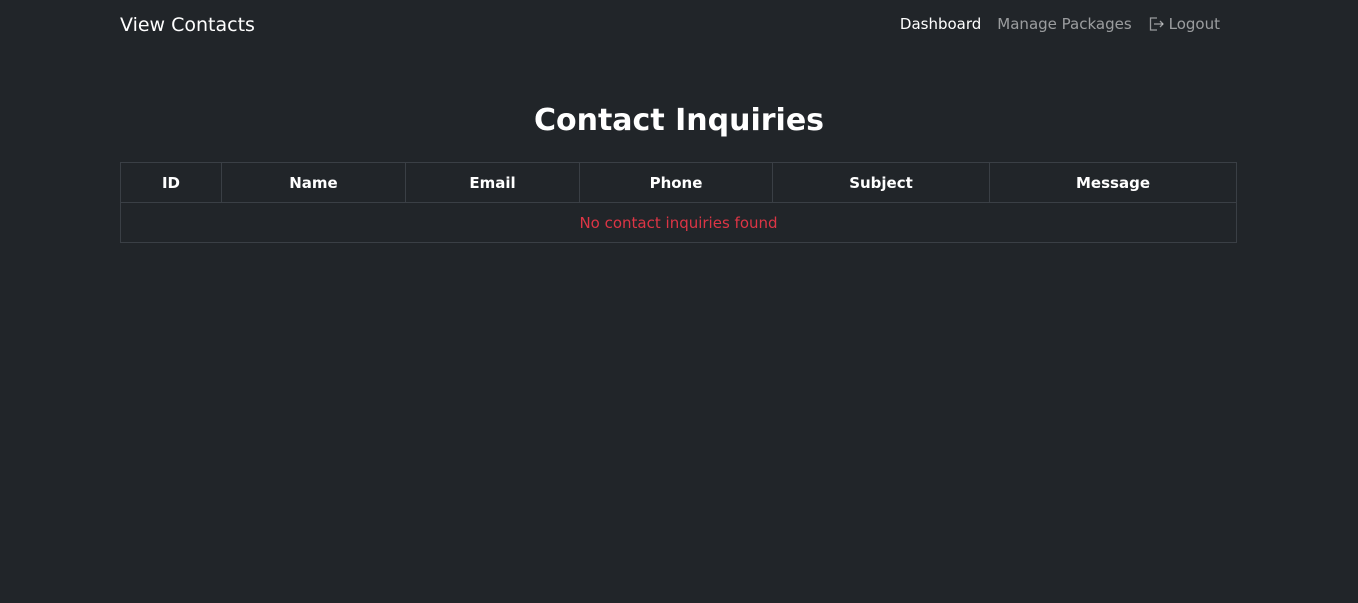  Describe the element at coordinates (1194, 24) in the screenshot. I see `nav-link-logout-label: Logout` at that location.